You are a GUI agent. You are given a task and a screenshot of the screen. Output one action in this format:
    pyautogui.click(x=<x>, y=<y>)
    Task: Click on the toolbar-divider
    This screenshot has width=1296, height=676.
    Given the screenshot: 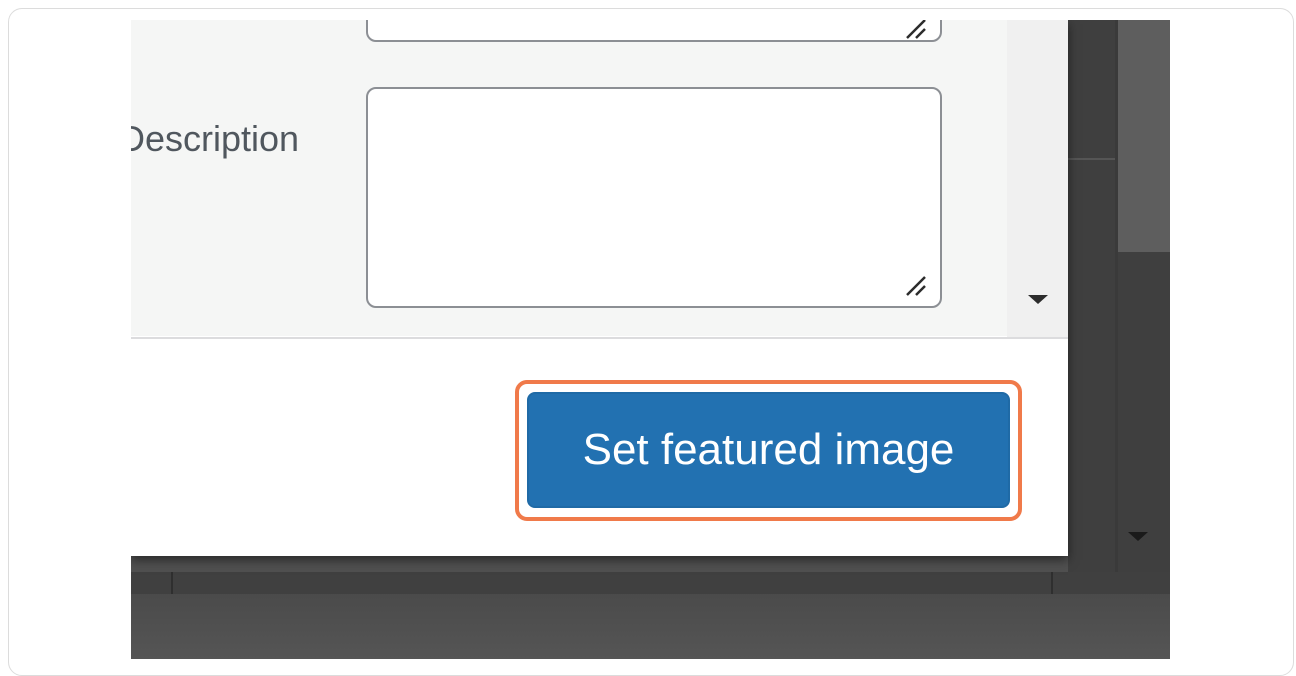 What is the action you would take?
    pyautogui.click(x=599, y=338)
    